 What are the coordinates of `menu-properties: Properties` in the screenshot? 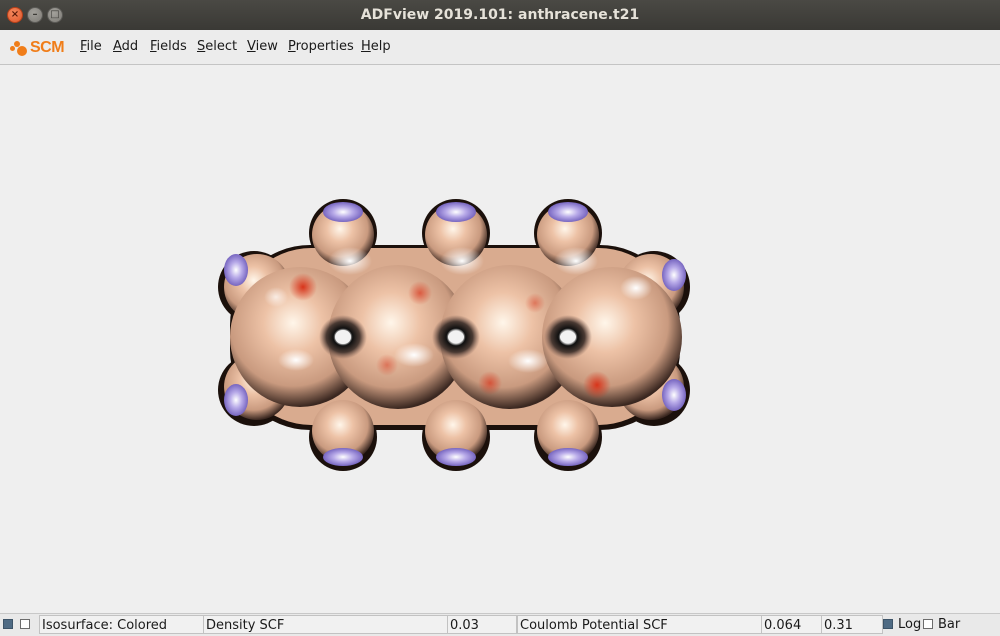 It's located at (321, 47).